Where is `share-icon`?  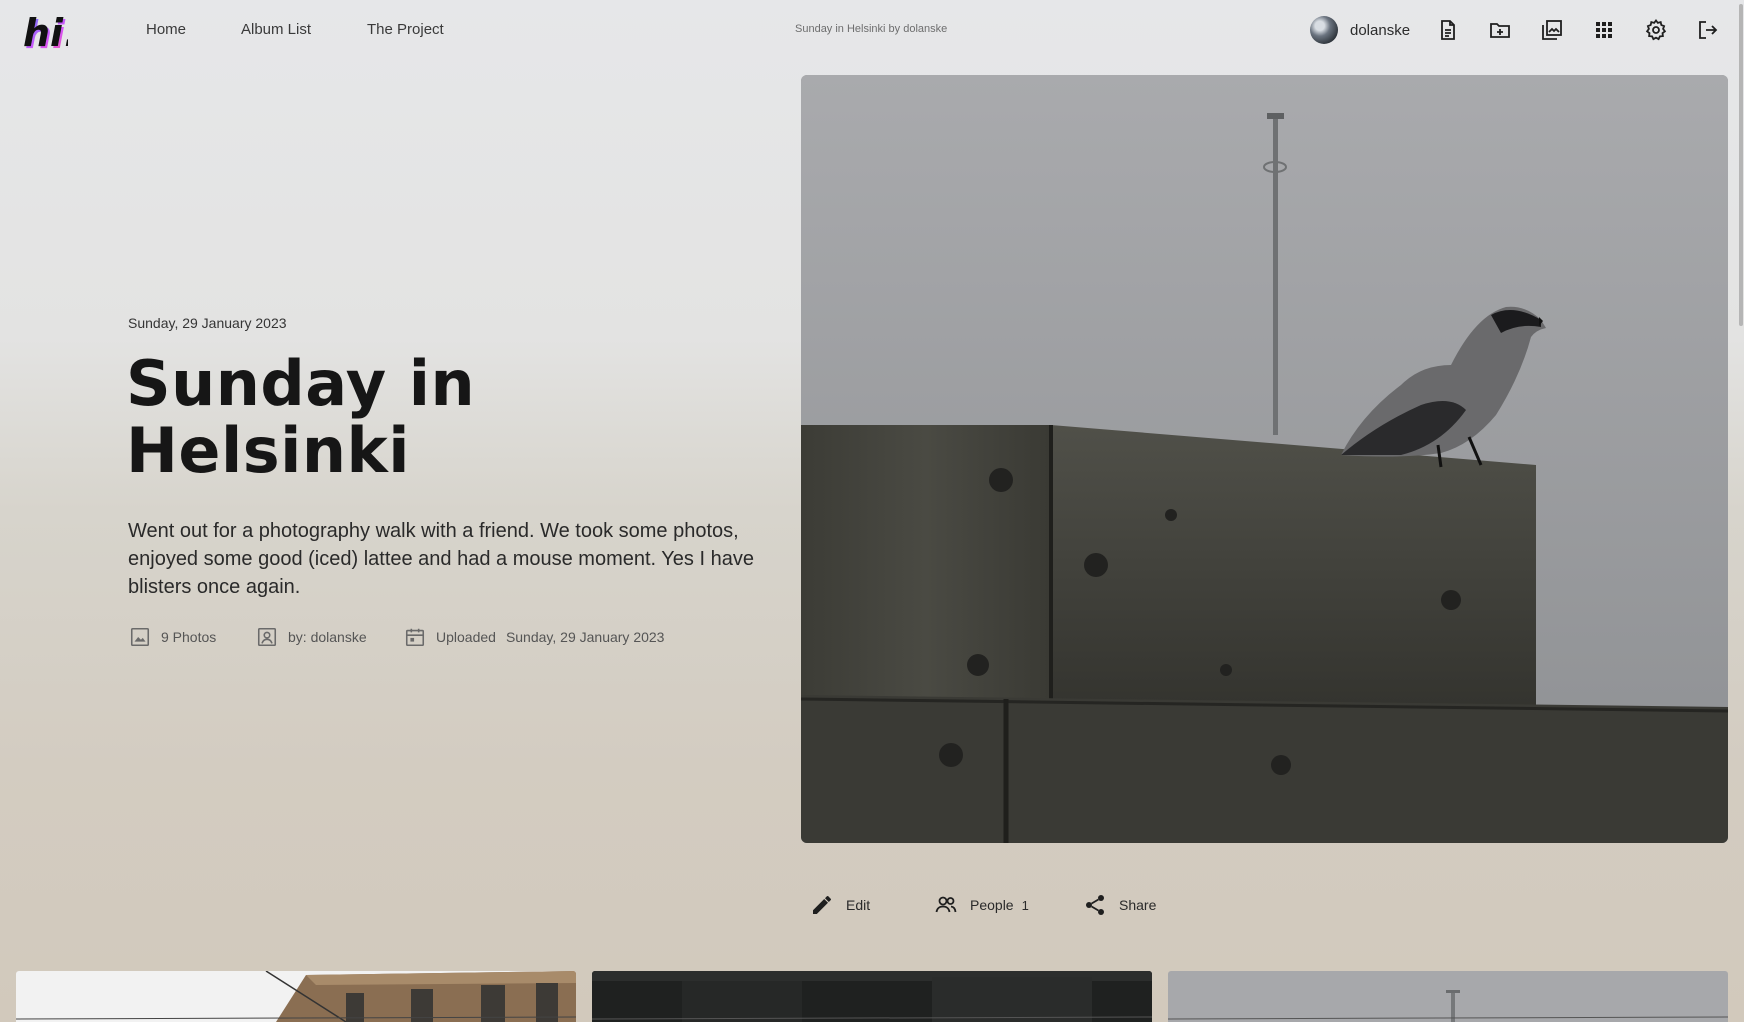 share-icon is located at coordinates (1095, 905).